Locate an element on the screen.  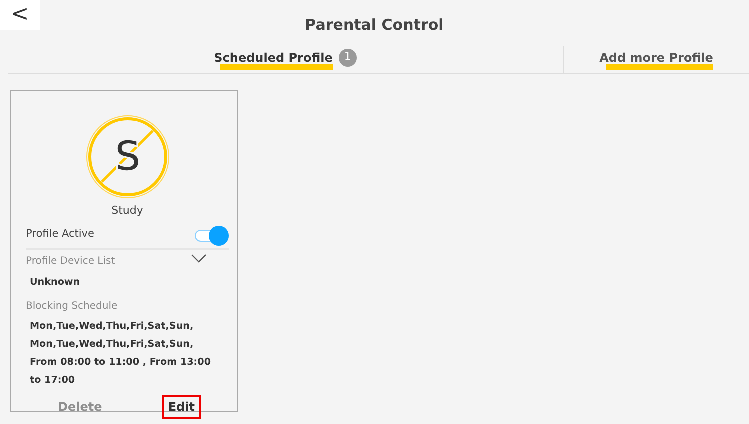
count-badge: 1 is located at coordinates (347, 57).